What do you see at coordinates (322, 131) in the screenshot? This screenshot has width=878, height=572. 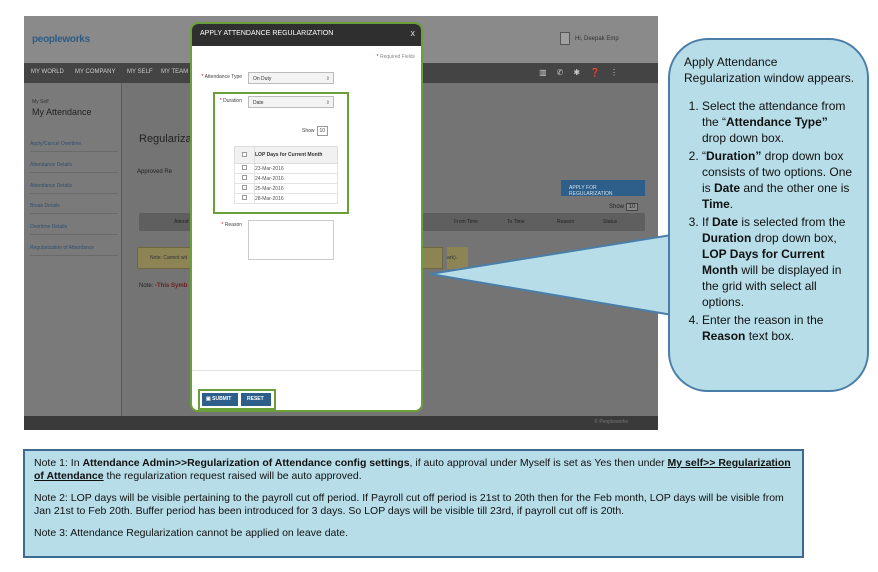 I see `lop-page-size-select: 10` at bounding box center [322, 131].